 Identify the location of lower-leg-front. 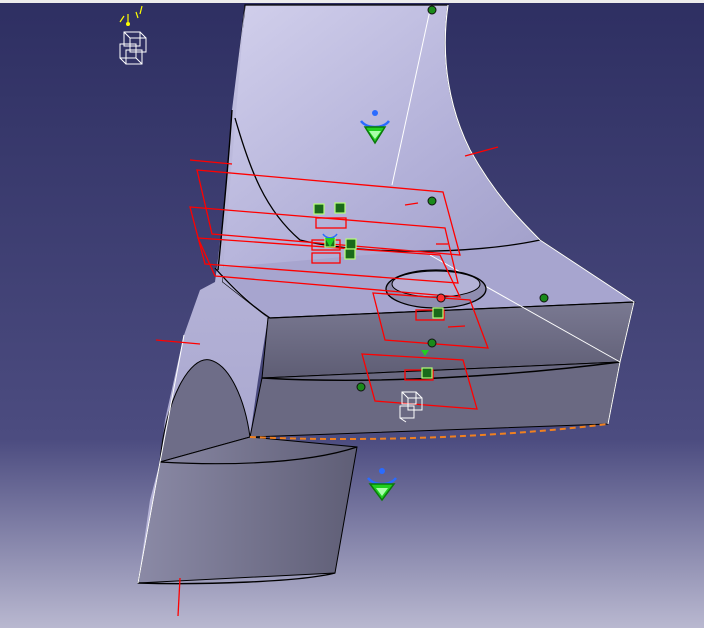
(247, 510).